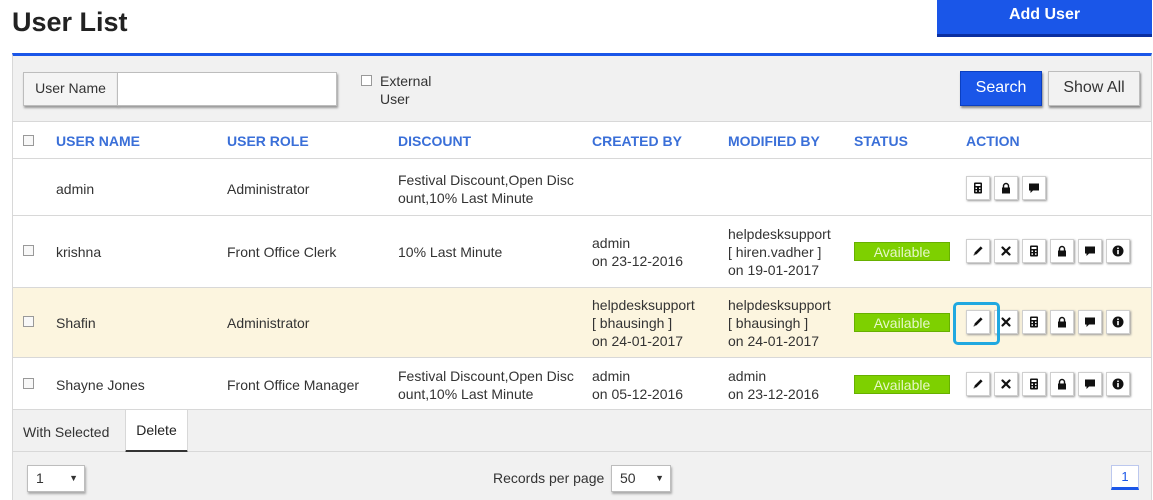 The image size is (1153, 500). Describe the element at coordinates (582, 431) in the screenshot. I see `bulk-action-bar: With Selected Delete` at that location.